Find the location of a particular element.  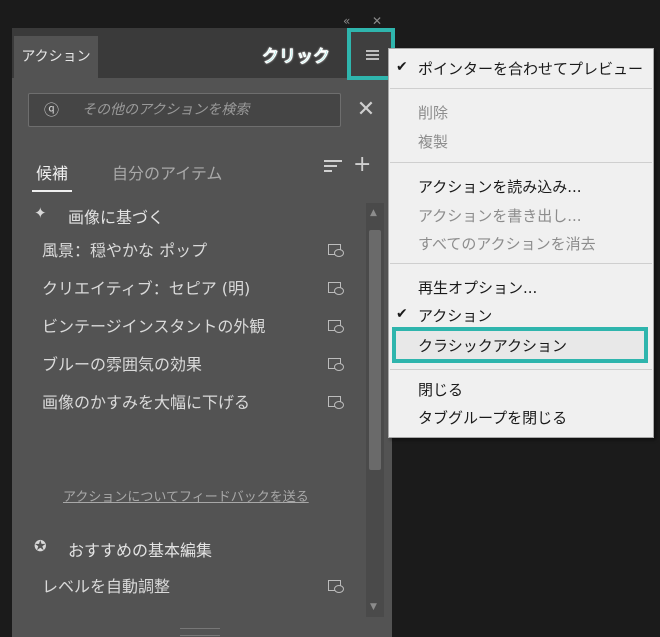

action-item: クリエイティブ：セピア (明) is located at coordinates (202, 289).